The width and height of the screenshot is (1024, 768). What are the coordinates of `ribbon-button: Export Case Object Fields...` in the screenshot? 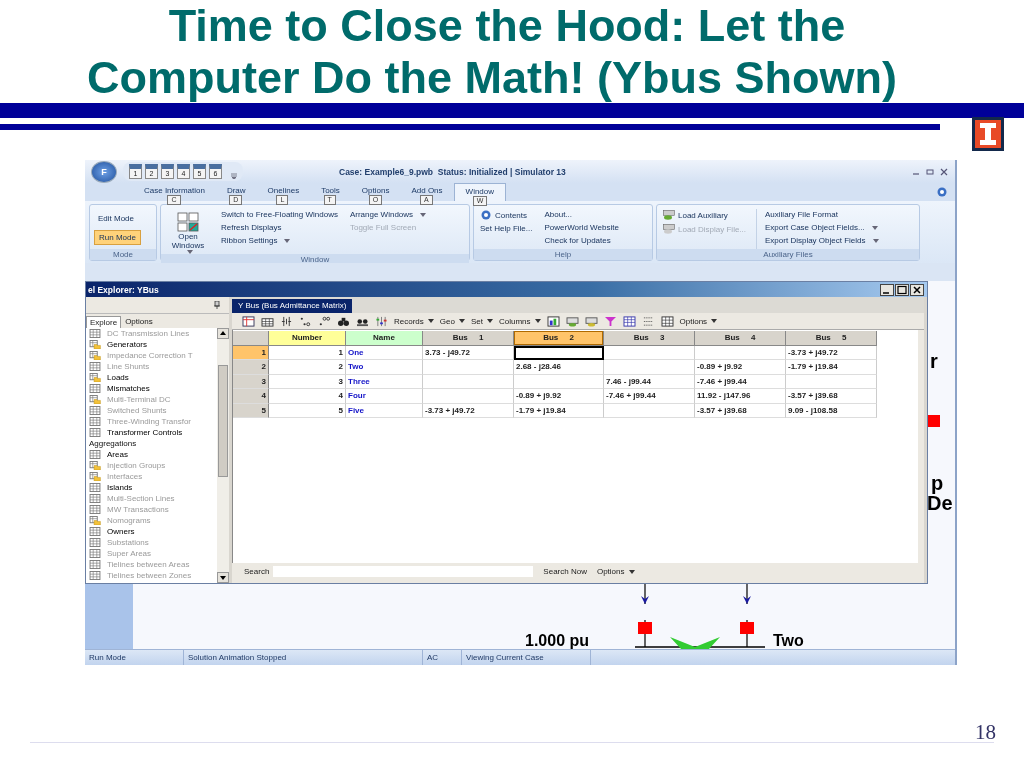 It's located at (822, 227).